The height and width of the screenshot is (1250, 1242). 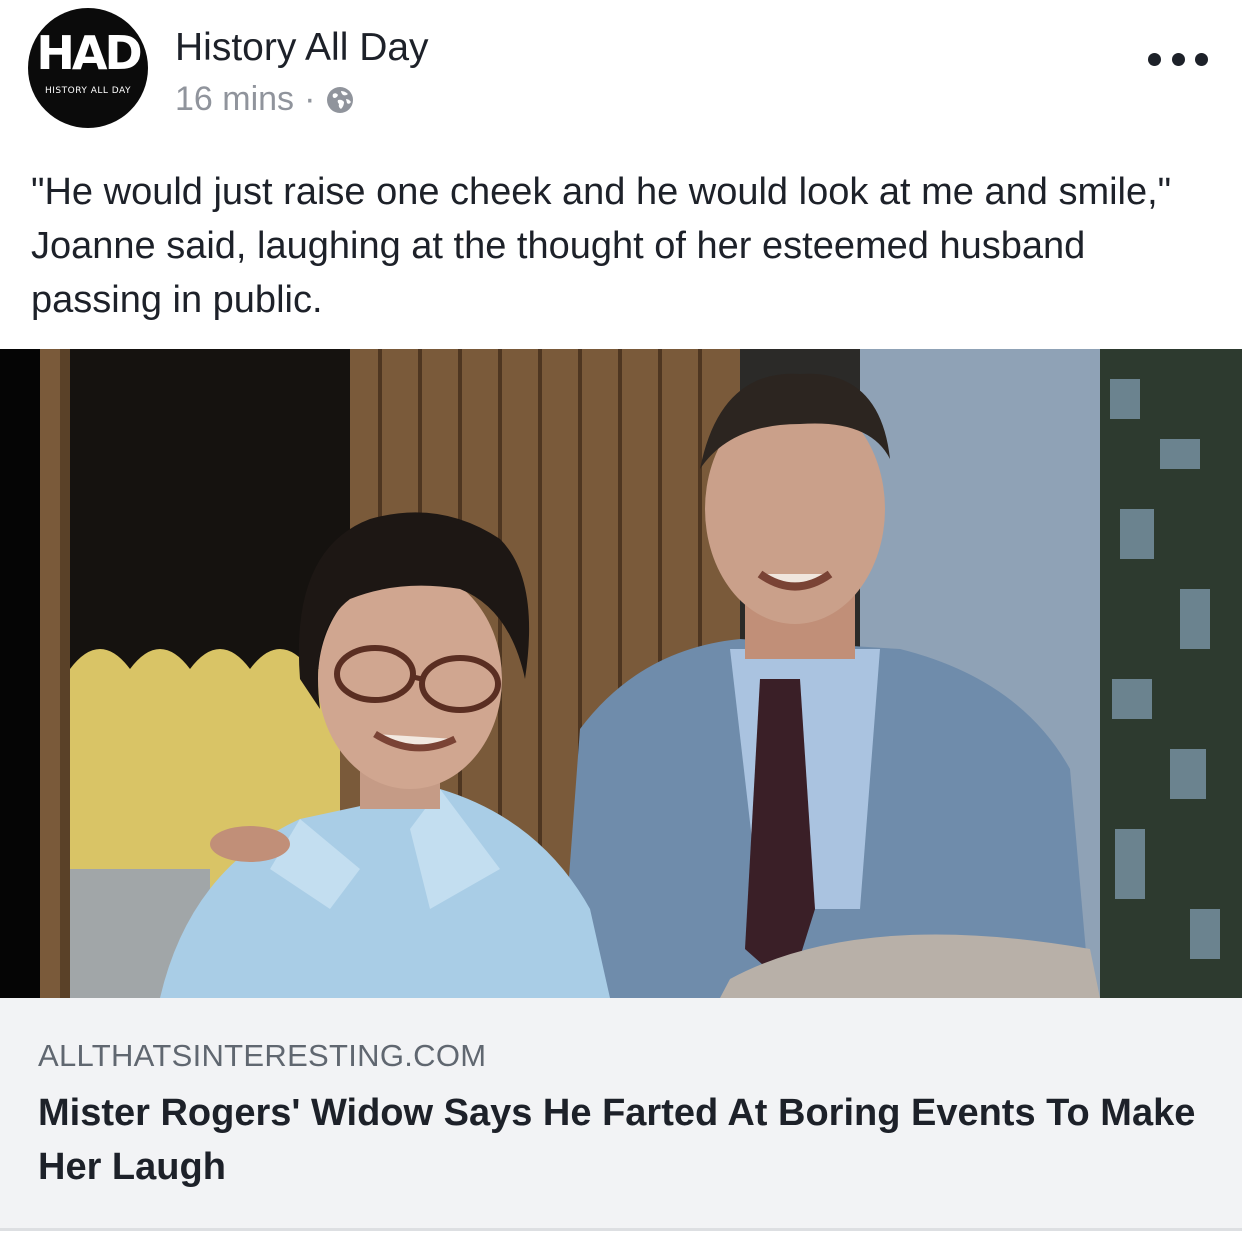 What do you see at coordinates (340, 100) in the screenshot?
I see `globe-icon` at bounding box center [340, 100].